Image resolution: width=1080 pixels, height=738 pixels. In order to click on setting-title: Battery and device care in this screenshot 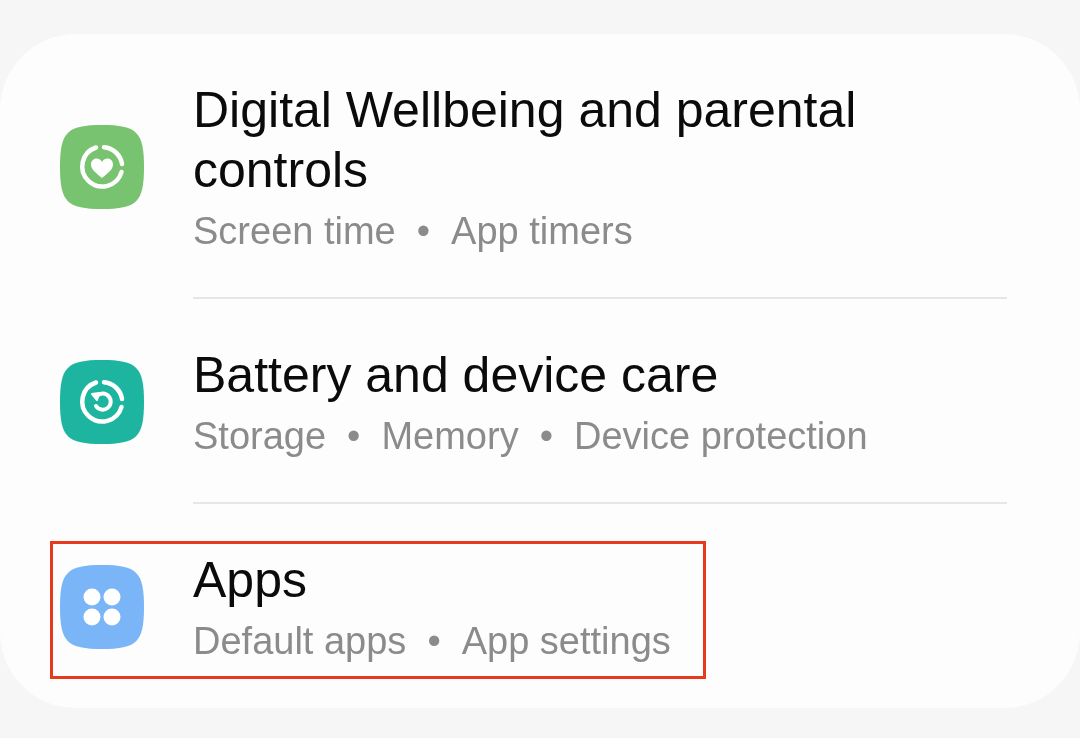, I will do `click(456, 375)`.